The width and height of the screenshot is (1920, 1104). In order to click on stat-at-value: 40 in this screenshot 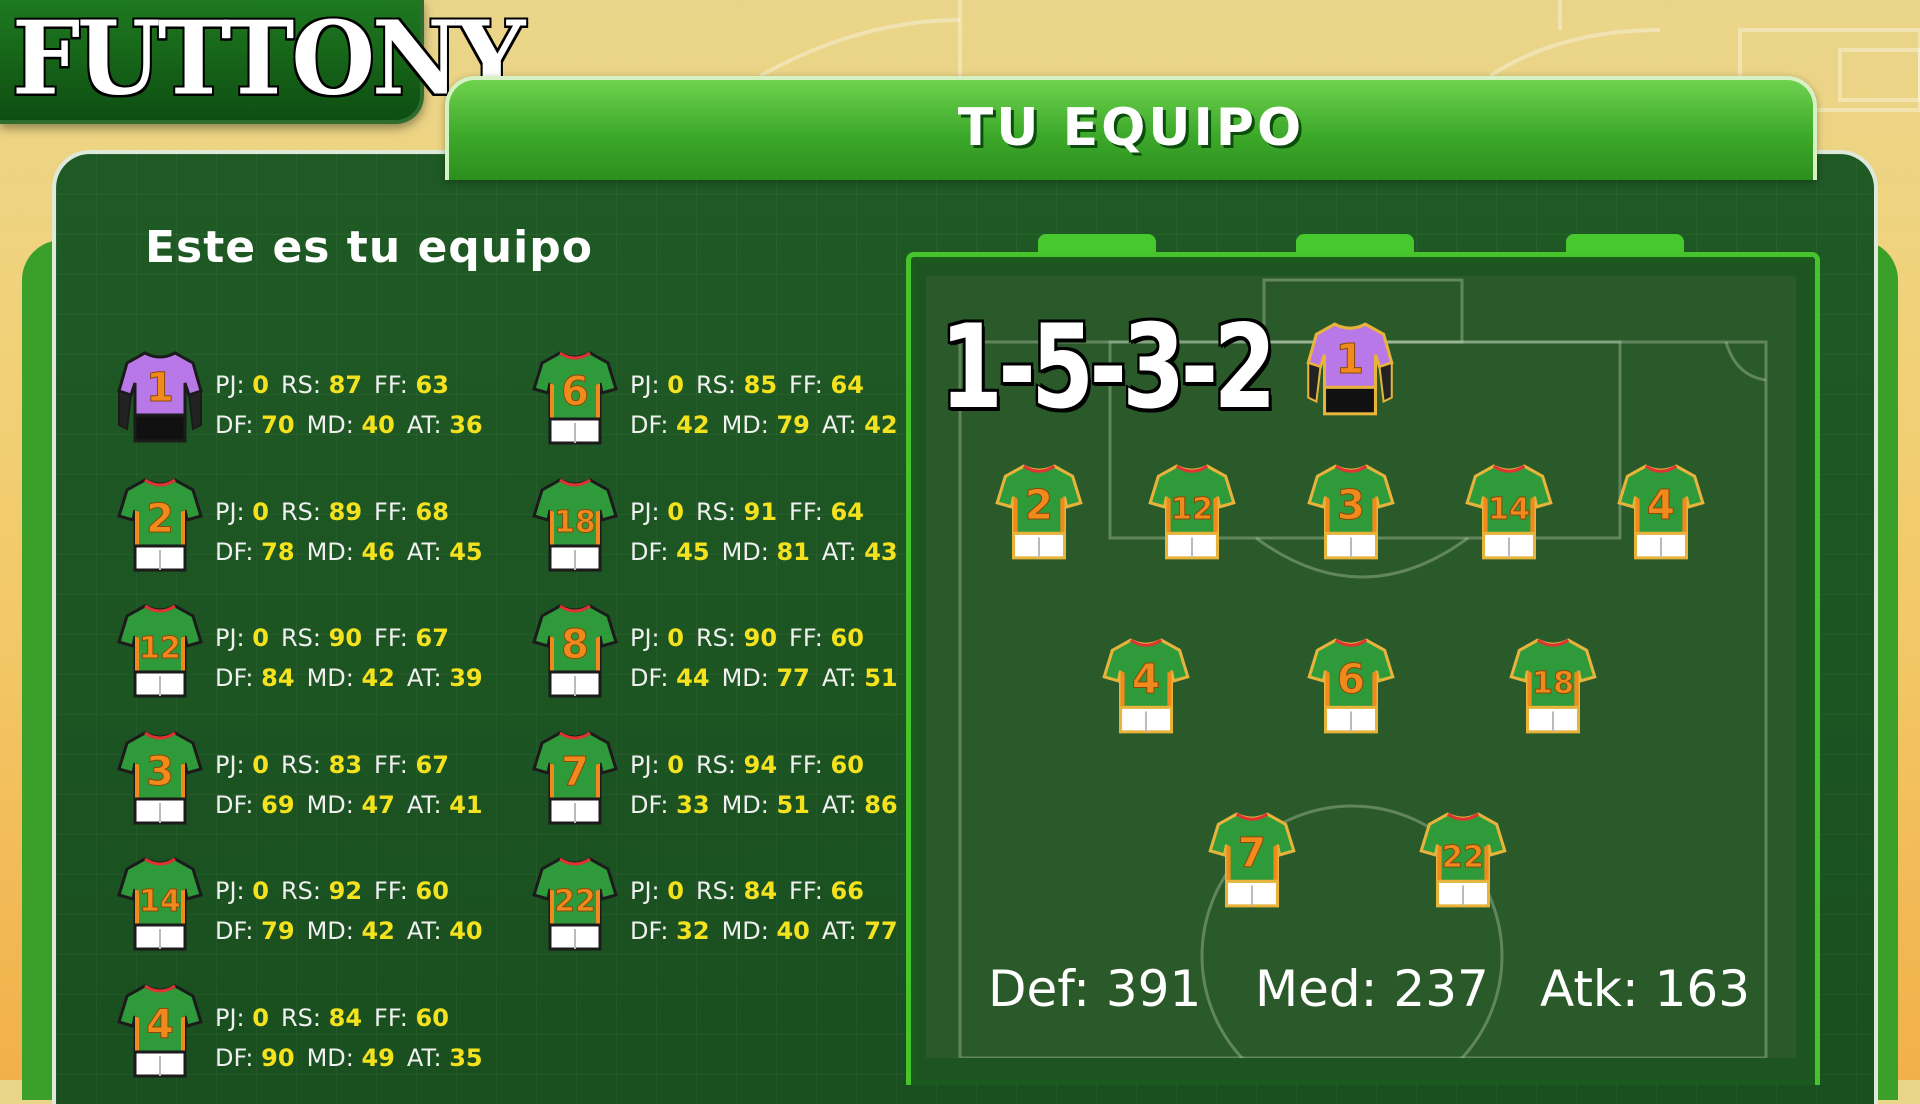, I will do `click(466, 931)`.